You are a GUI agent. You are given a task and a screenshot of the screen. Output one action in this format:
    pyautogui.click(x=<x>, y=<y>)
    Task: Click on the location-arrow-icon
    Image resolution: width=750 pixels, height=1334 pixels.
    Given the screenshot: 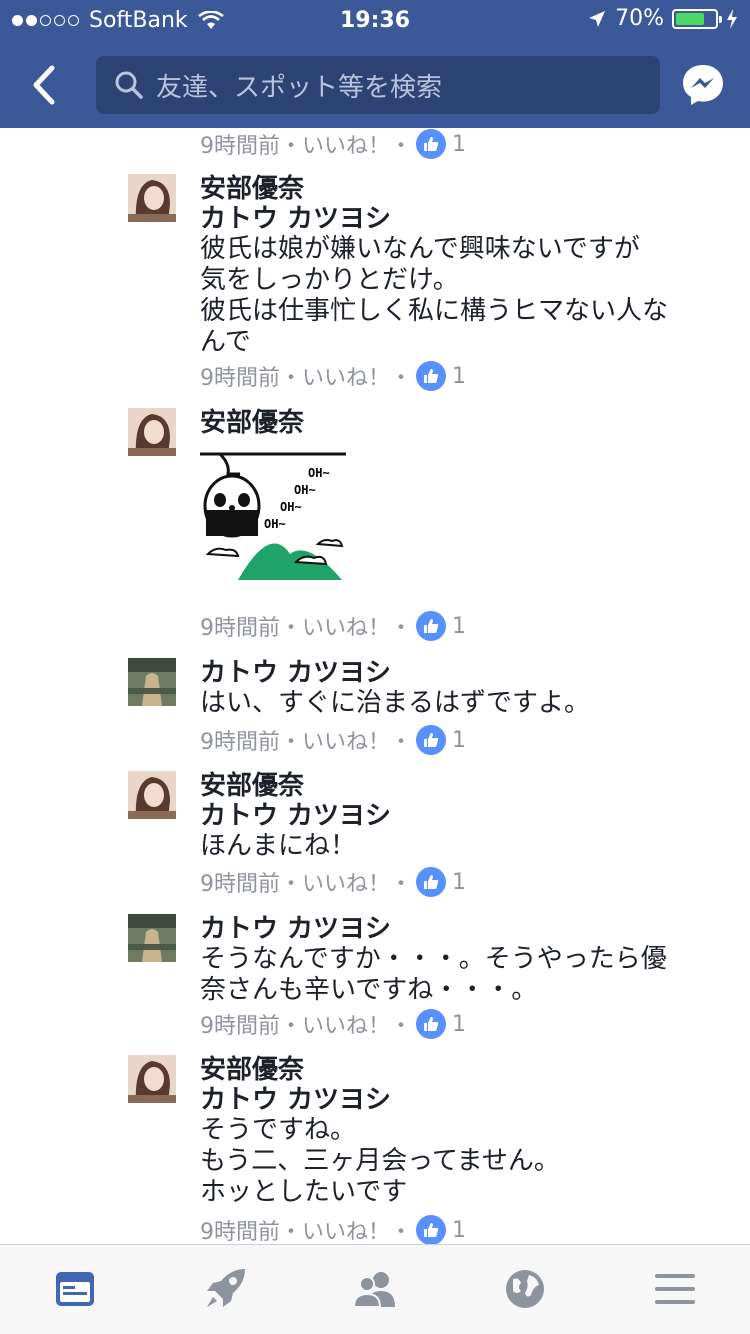 What is the action you would take?
    pyautogui.click(x=597, y=18)
    